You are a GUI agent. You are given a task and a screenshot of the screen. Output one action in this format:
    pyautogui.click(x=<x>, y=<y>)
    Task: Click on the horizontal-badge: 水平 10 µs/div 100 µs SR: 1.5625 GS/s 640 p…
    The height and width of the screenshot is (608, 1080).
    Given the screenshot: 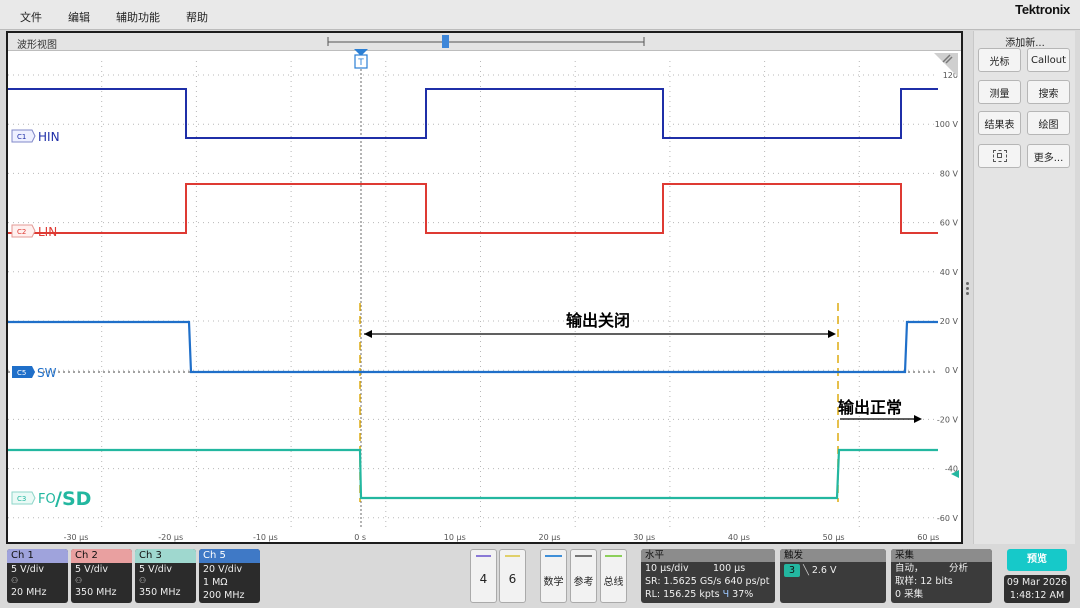 What is the action you would take?
    pyautogui.click(x=708, y=576)
    